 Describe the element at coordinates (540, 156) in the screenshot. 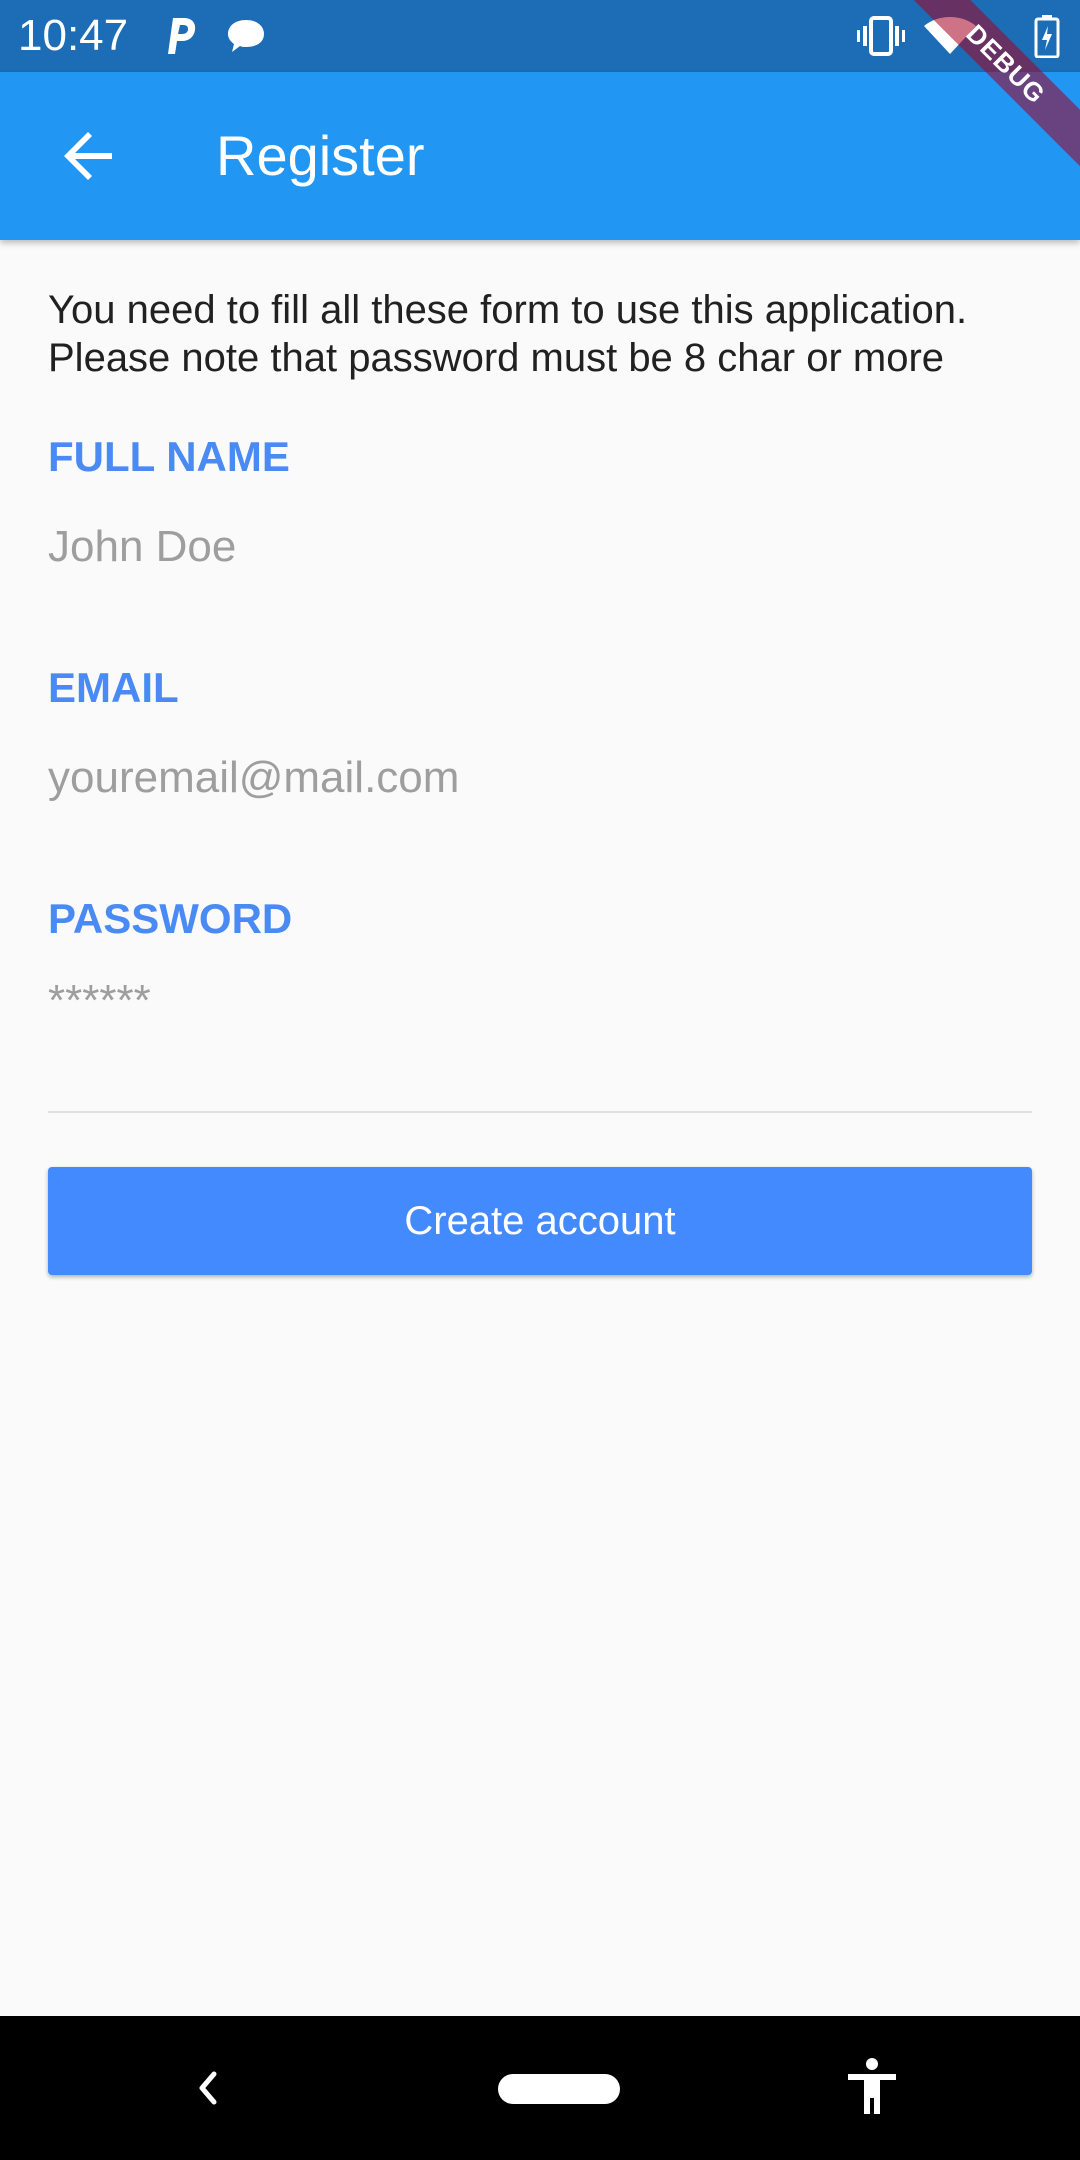

I see `app-bar: Register` at that location.